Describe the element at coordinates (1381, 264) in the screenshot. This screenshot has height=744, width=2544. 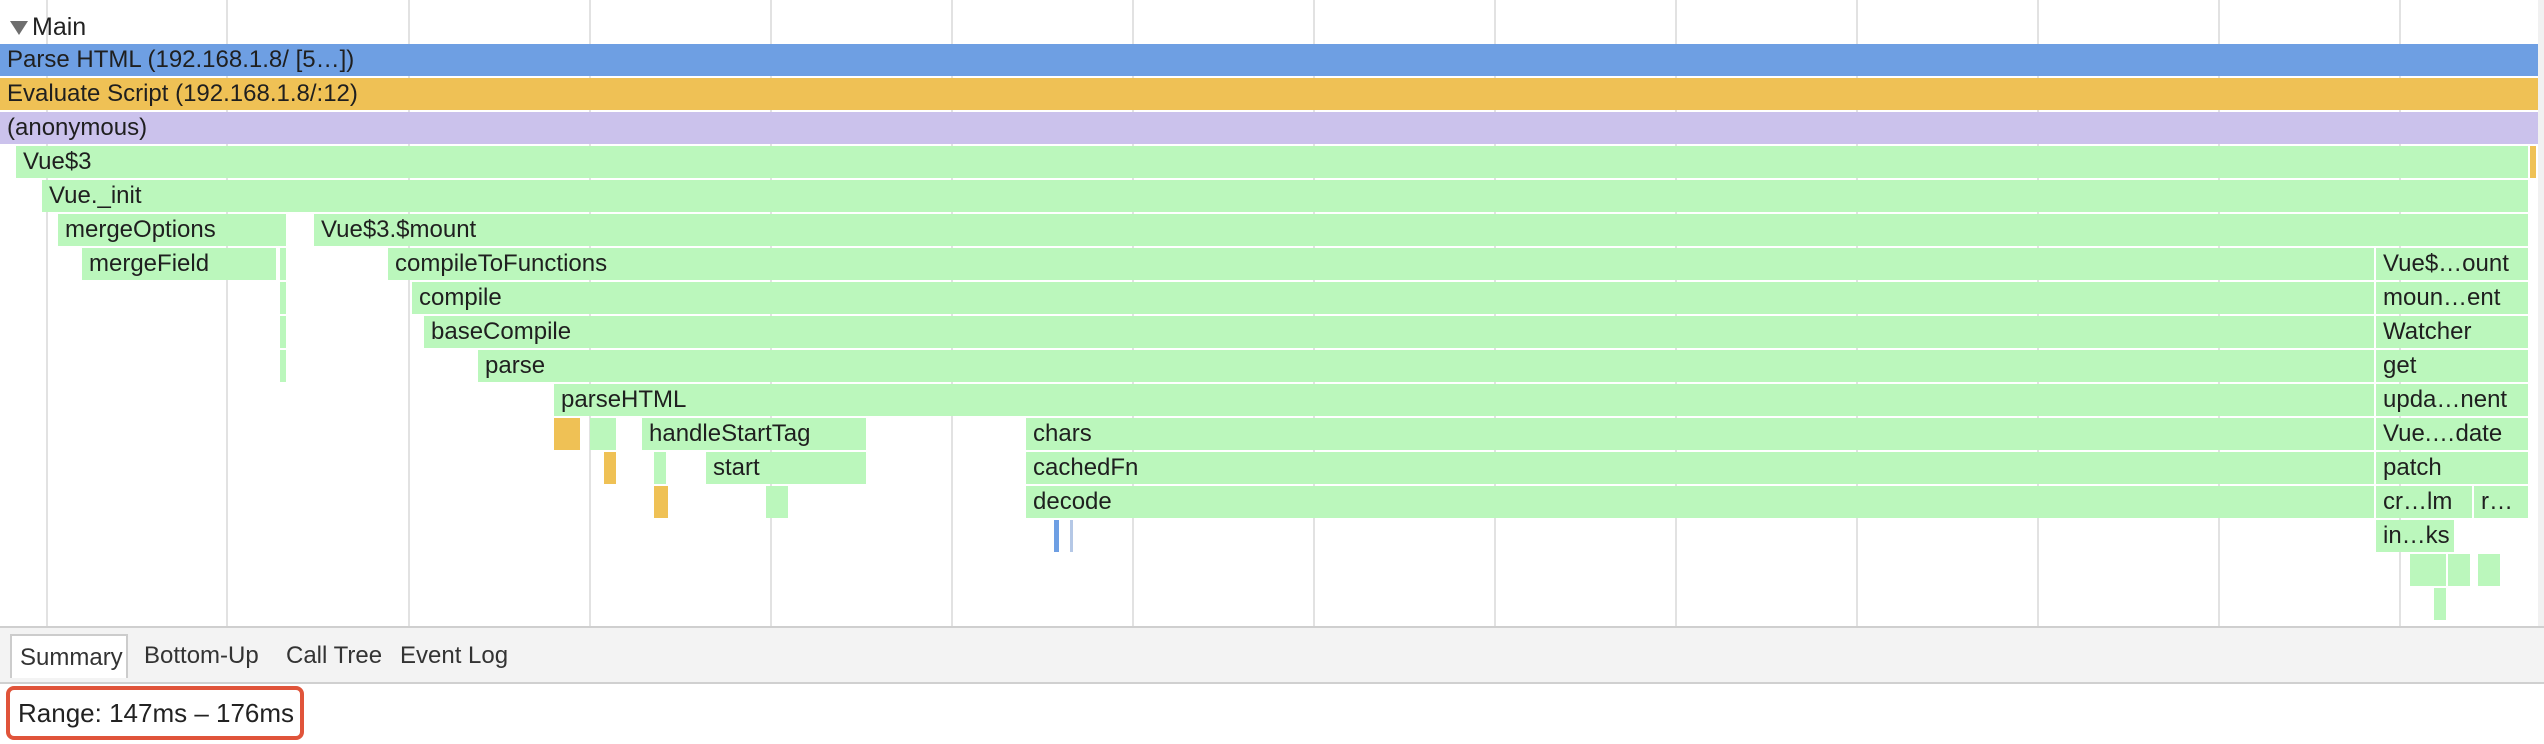
I see `compile-to-functions-bar: compileToFunctions` at that location.